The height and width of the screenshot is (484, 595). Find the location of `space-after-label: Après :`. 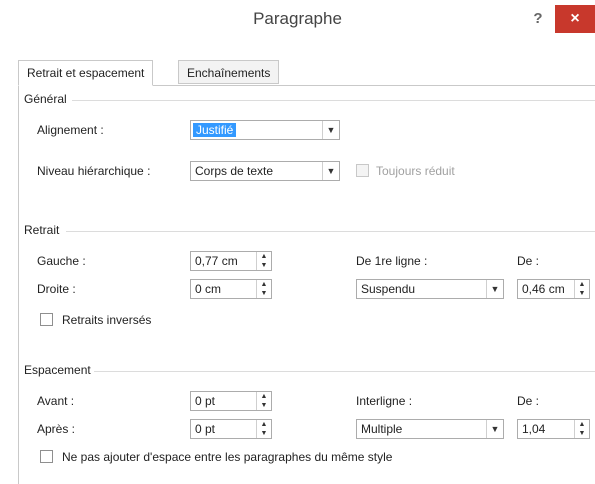

space-after-label: Après : is located at coordinates (56, 429).